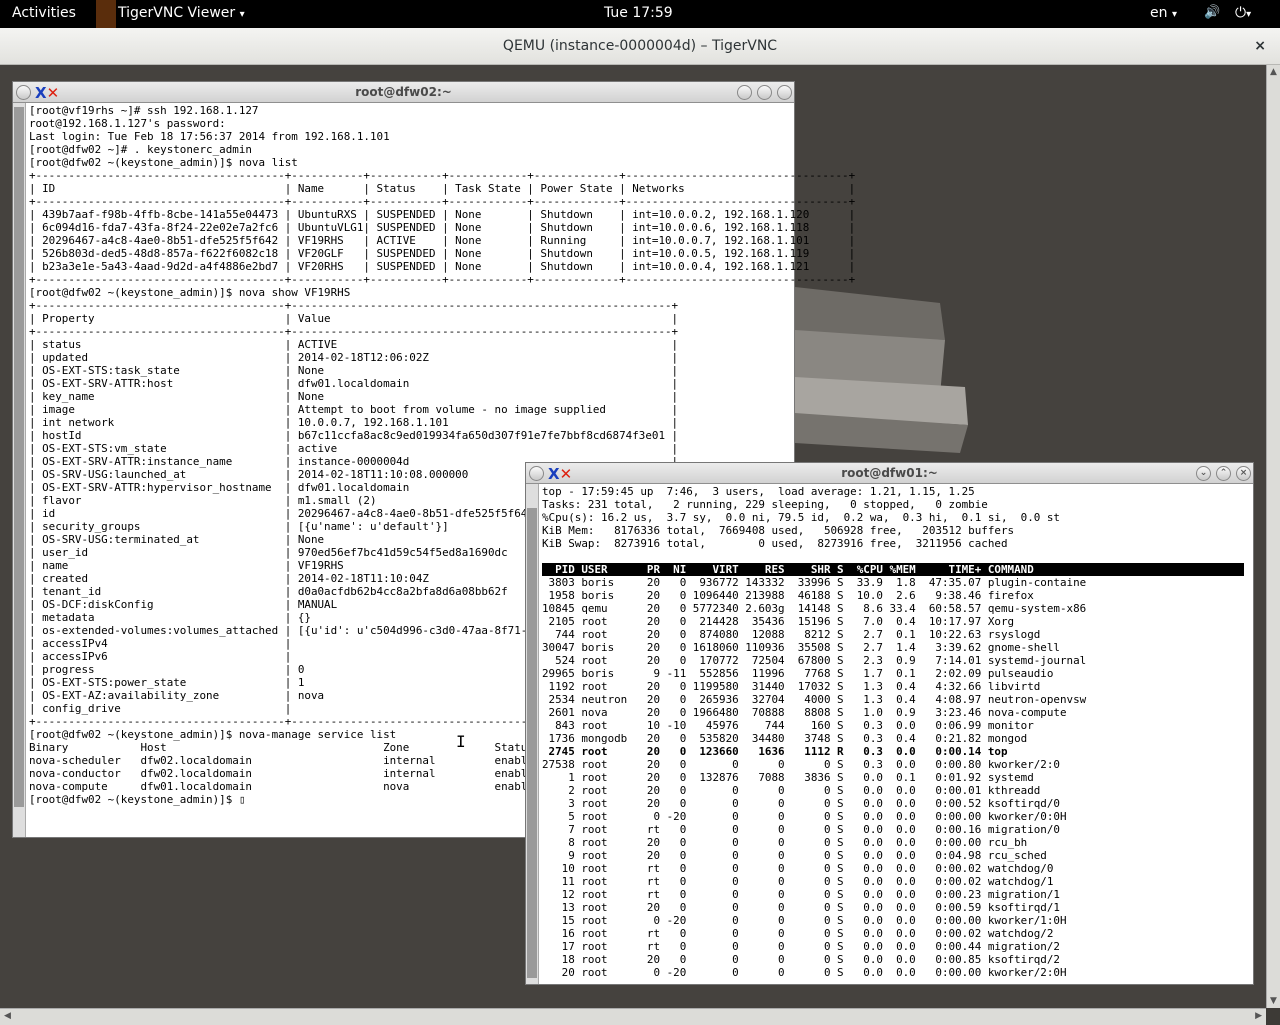 This screenshot has height=1025, width=1280. Describe the element at coordinates (744, 92) in the screenshot. I see `minimize-icon` at that location.